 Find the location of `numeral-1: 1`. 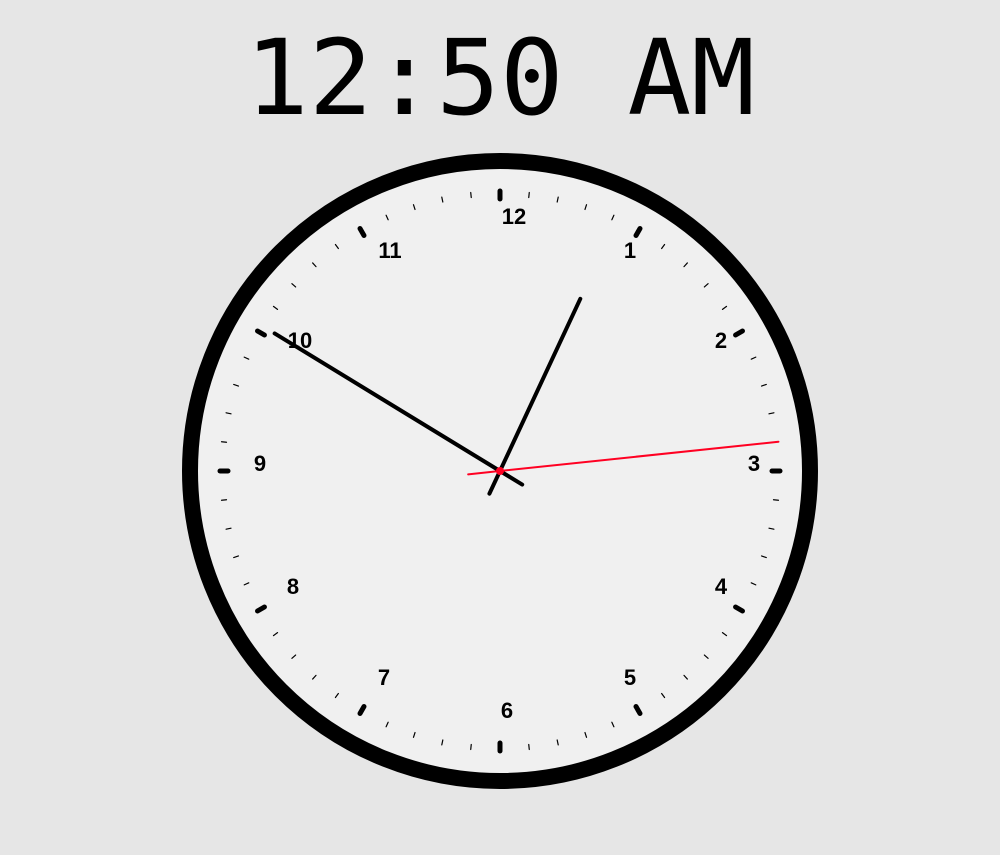

numeral-1: 1 is located at coordinates (630, 250).